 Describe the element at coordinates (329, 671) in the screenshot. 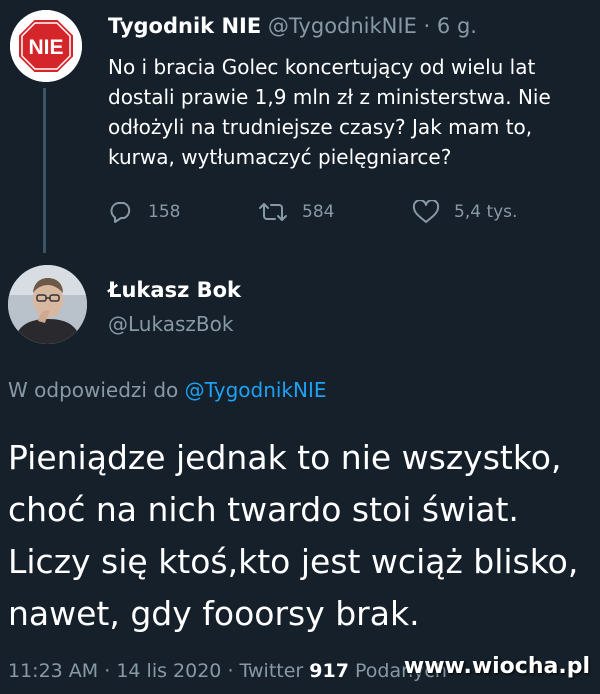

I see `retweet-total: 917` at that location.